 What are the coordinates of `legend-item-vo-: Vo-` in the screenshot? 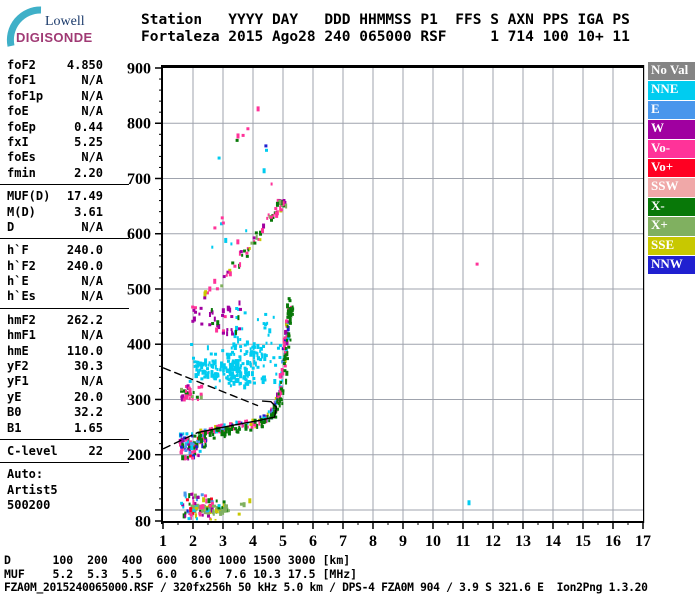 It's located at (671, 148).